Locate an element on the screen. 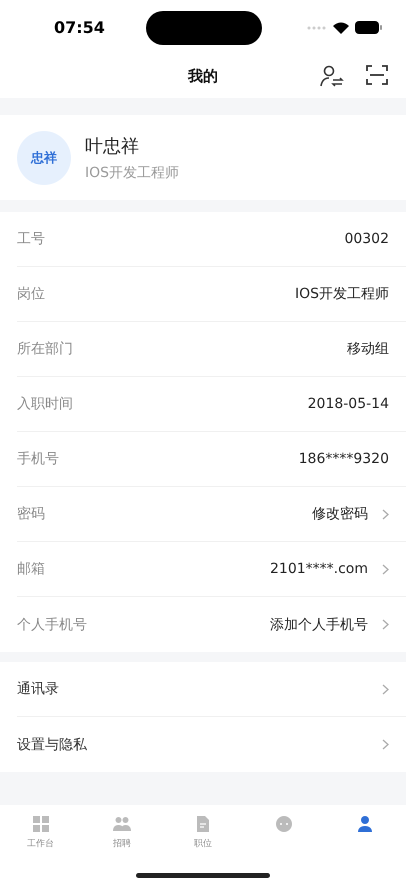 The height and width of the screenshot is (883, 406). signal-icon is located at coordinates (317, 28).